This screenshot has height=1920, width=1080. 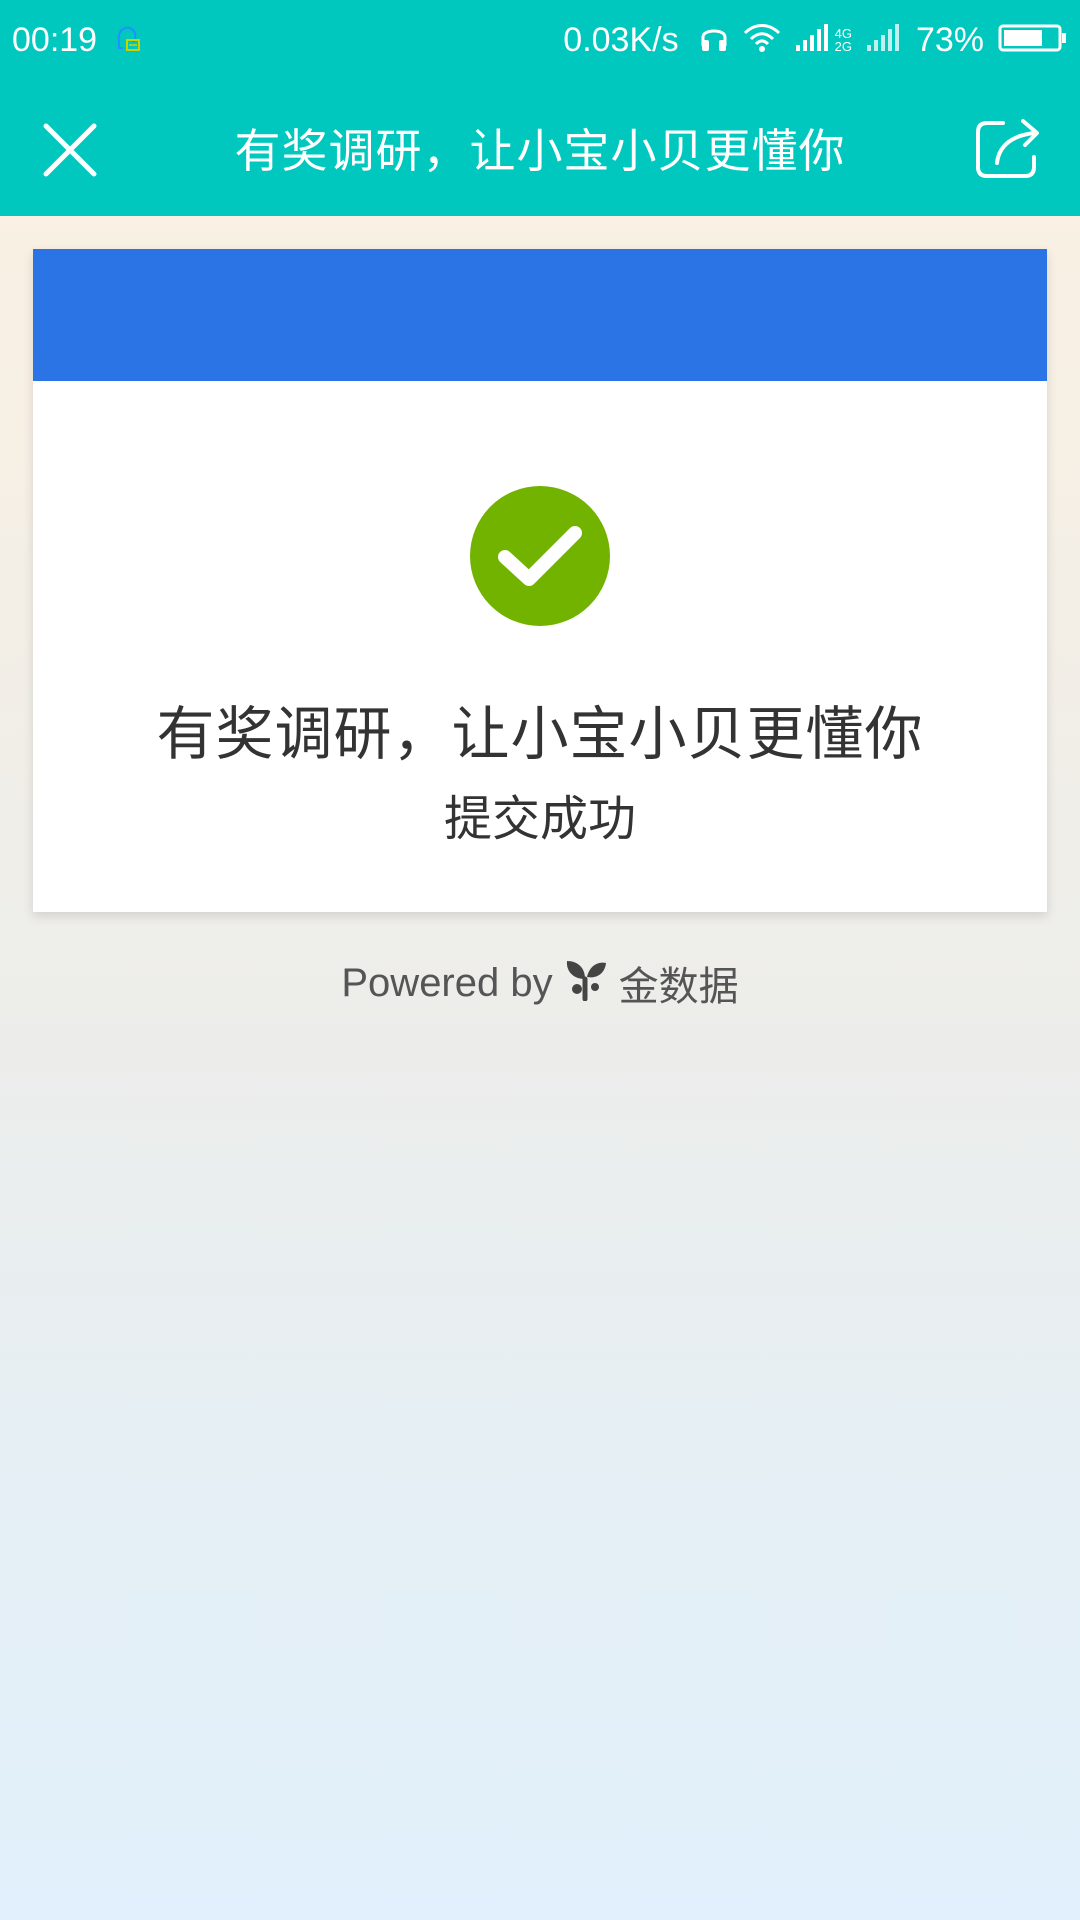 What do you see at coordinates (540, 734) in the screenshot?
I see `card-title: 有奖调研，让小宝小贝更懂你` at bounding box center [540, 734].